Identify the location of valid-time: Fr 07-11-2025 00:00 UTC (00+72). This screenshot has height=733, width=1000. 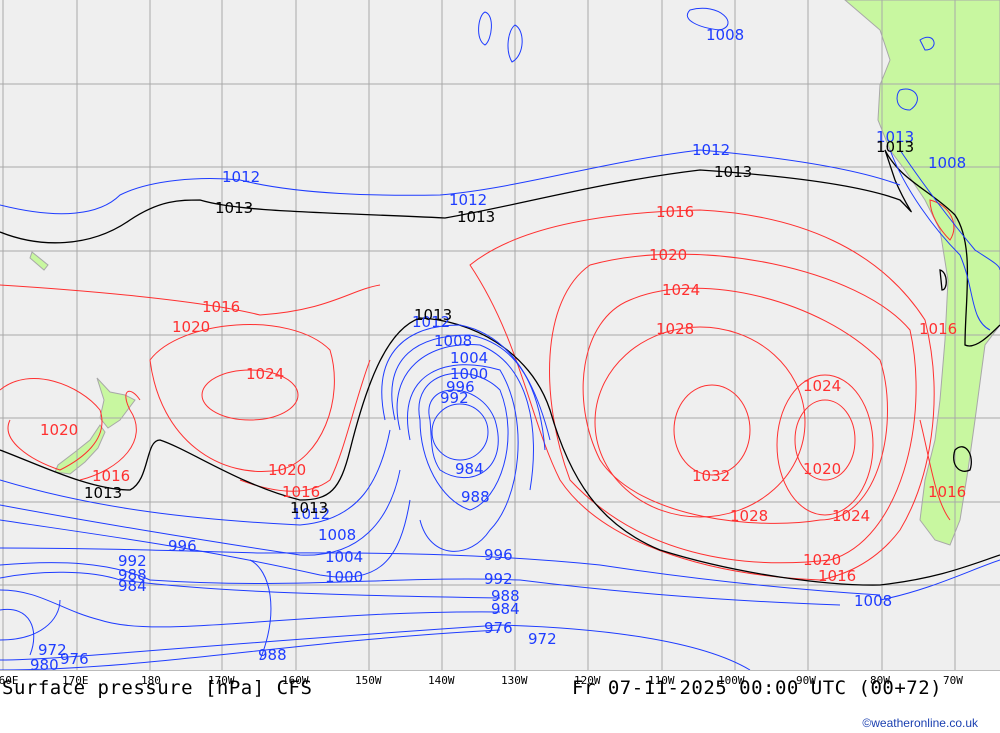
(757, 688).